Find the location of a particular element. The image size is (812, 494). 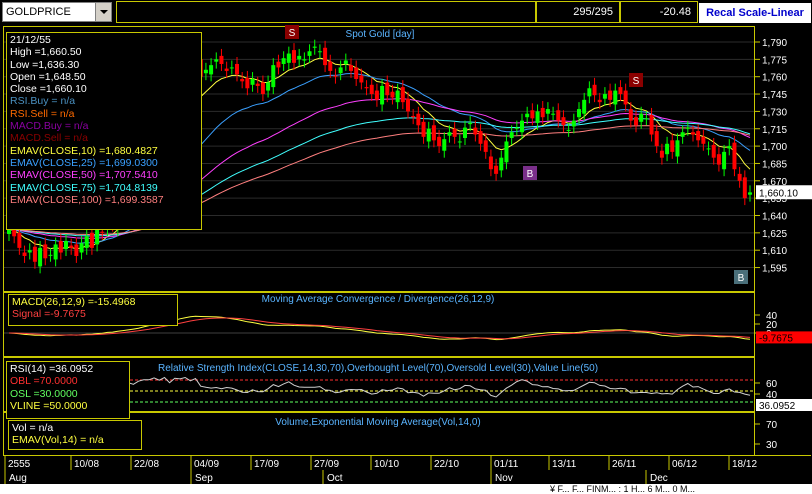

signal-marker-label: S is located at coordinates (292, 33).